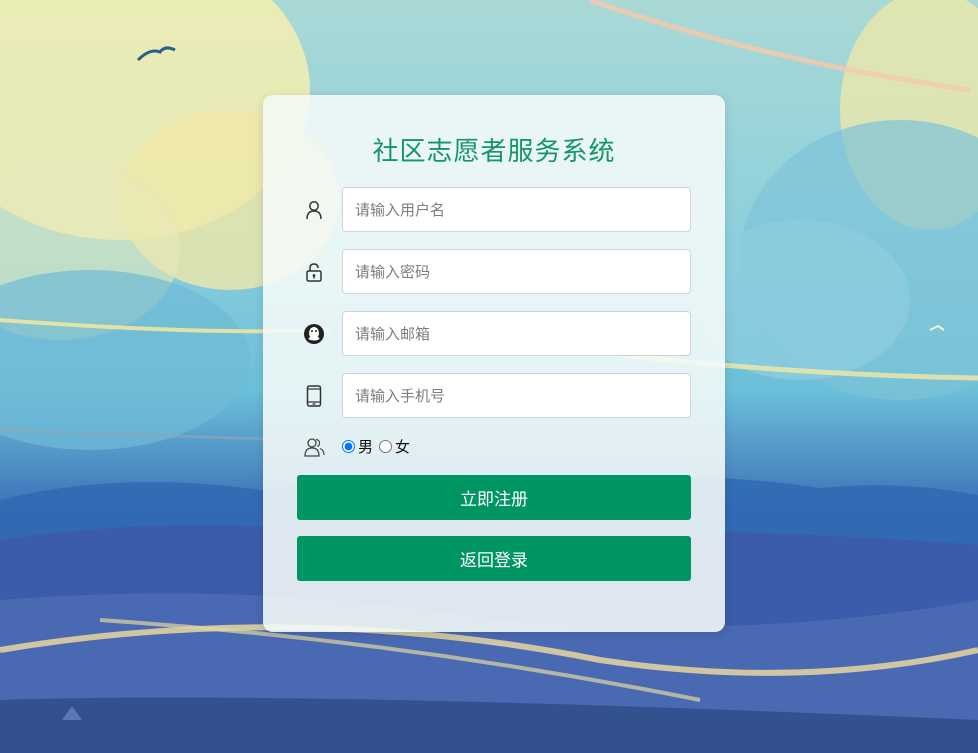 This screenshot has height=753, width=978. Describe the element at coordinates (494, 558) in the screenshot. I see `back-to-login-button: 返回登录` at that location.